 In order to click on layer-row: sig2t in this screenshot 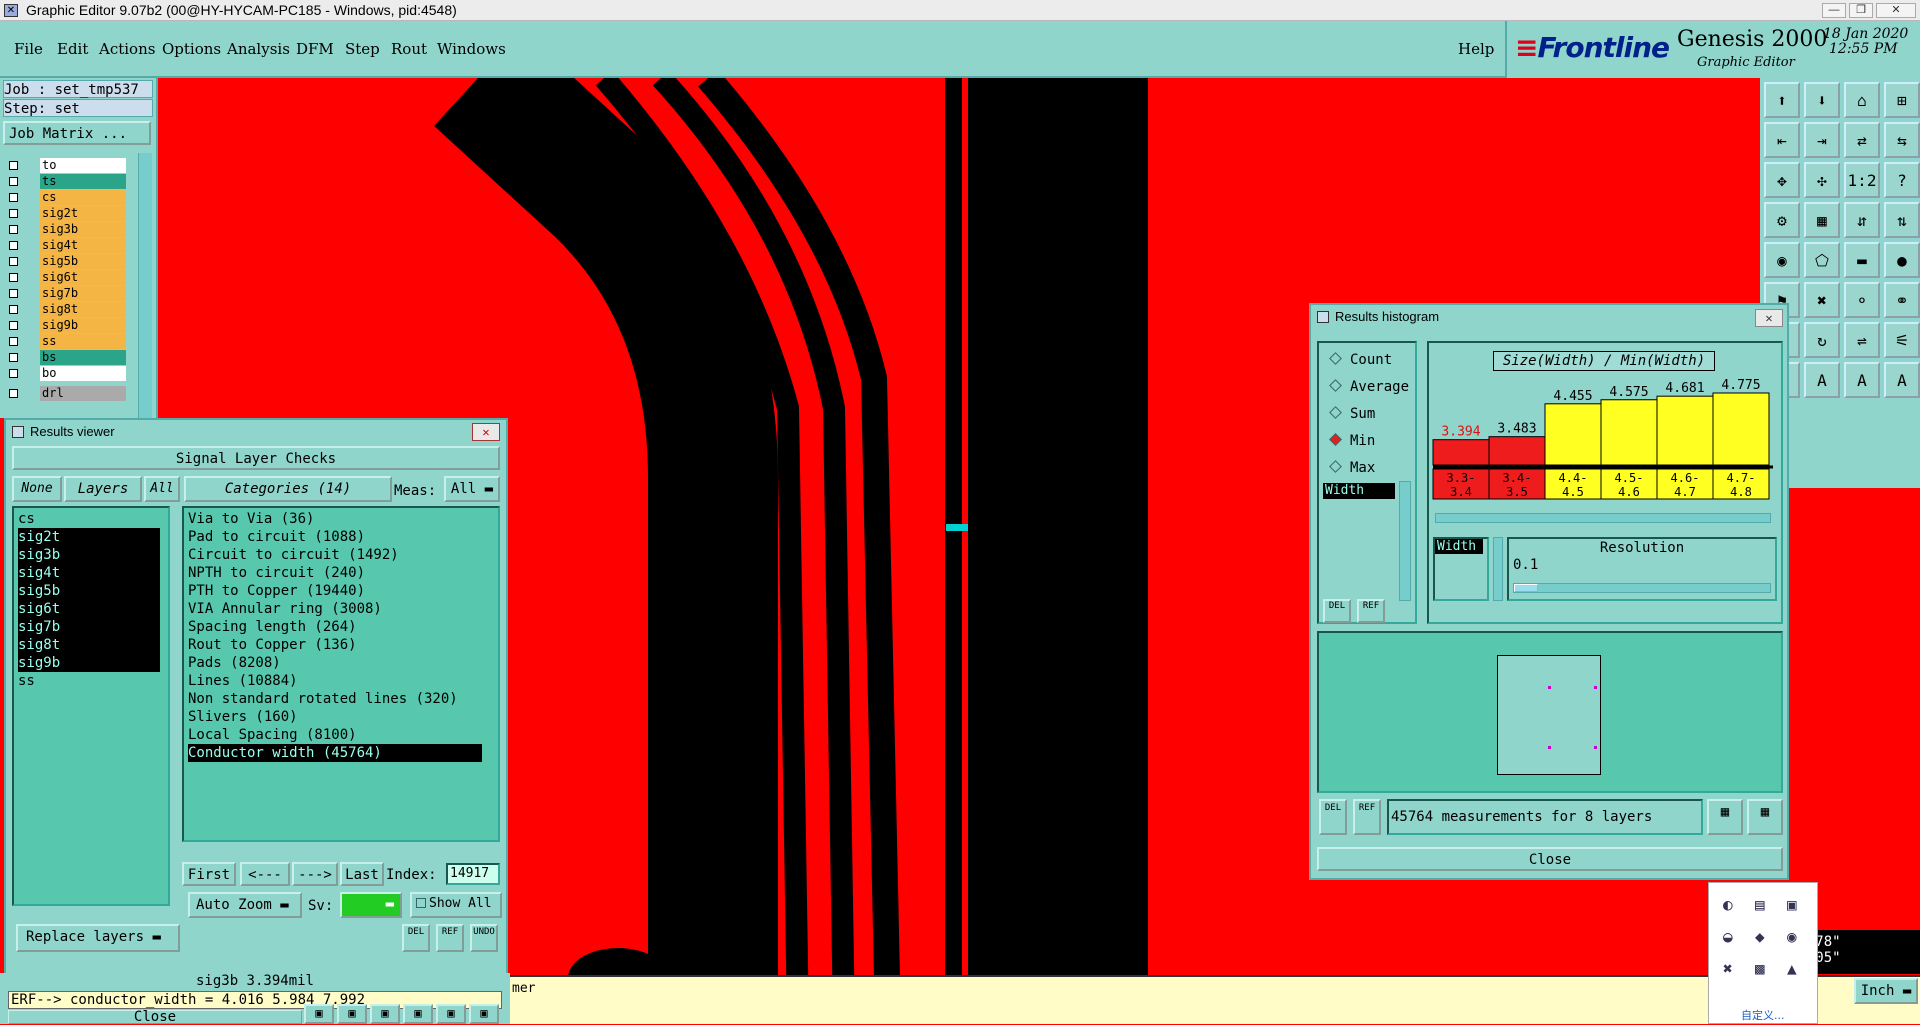, I will do `click(66, 213)`.